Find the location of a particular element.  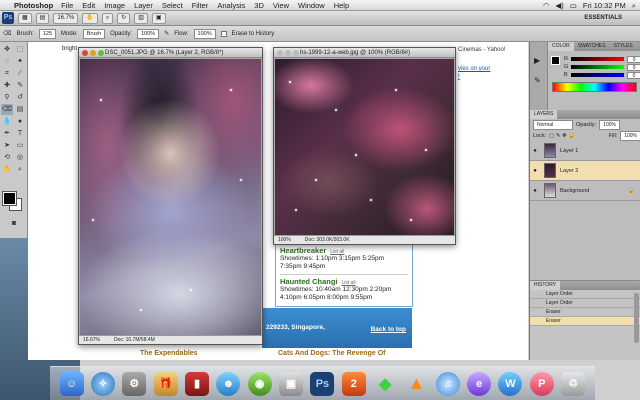

crop-tool-icon: ⌗ is located at coordinates (7, 73).